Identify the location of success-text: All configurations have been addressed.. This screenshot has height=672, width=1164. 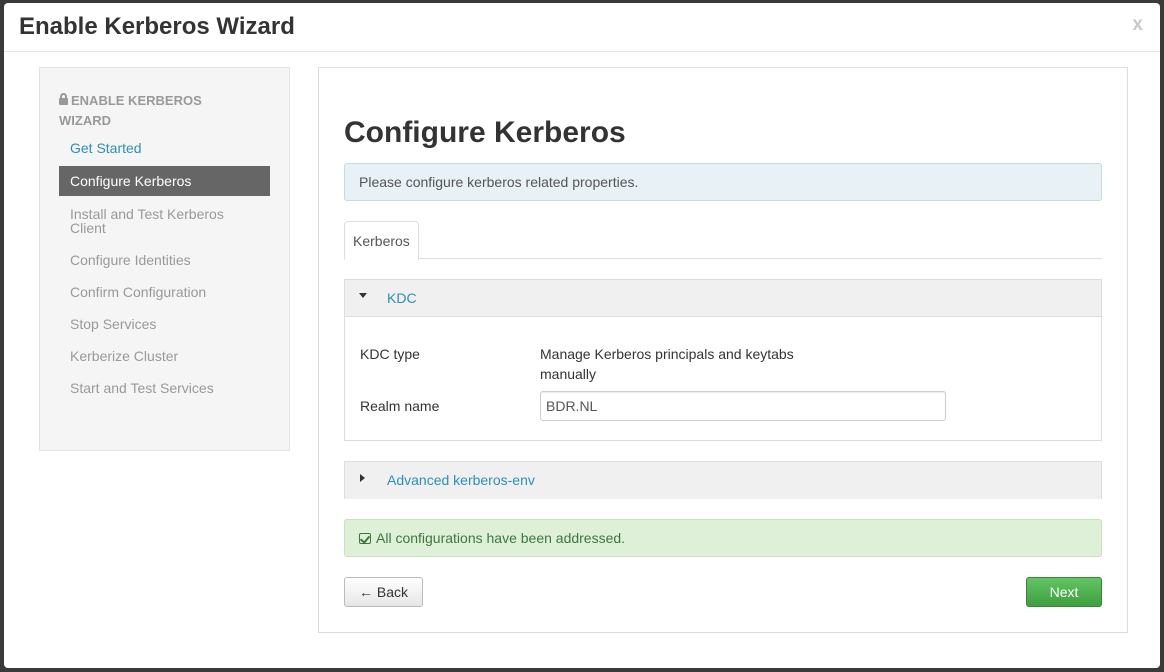
(501, 538).